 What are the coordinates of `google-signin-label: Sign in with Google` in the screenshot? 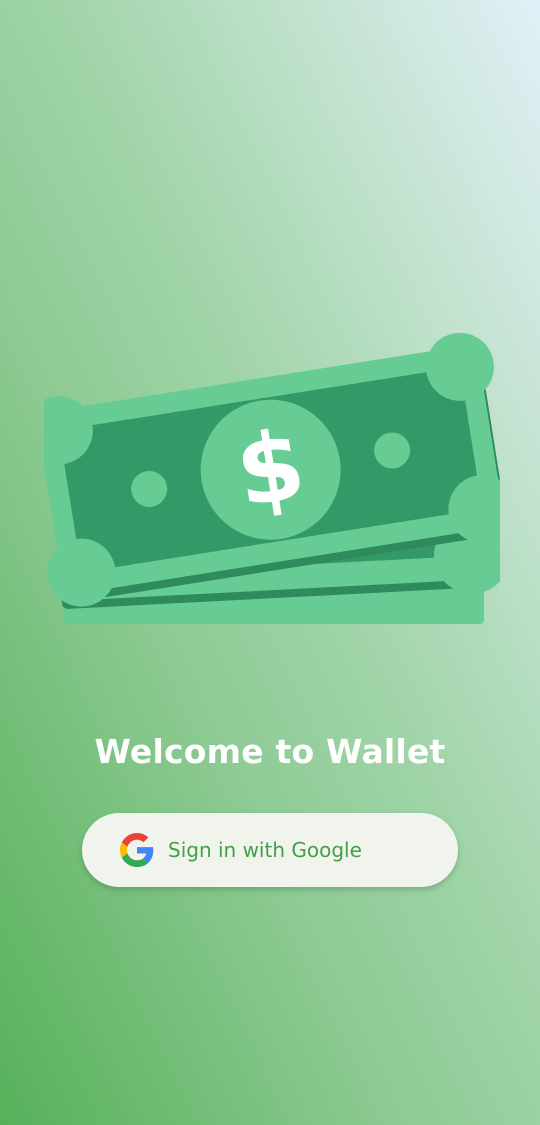 It's located at (265, 850).